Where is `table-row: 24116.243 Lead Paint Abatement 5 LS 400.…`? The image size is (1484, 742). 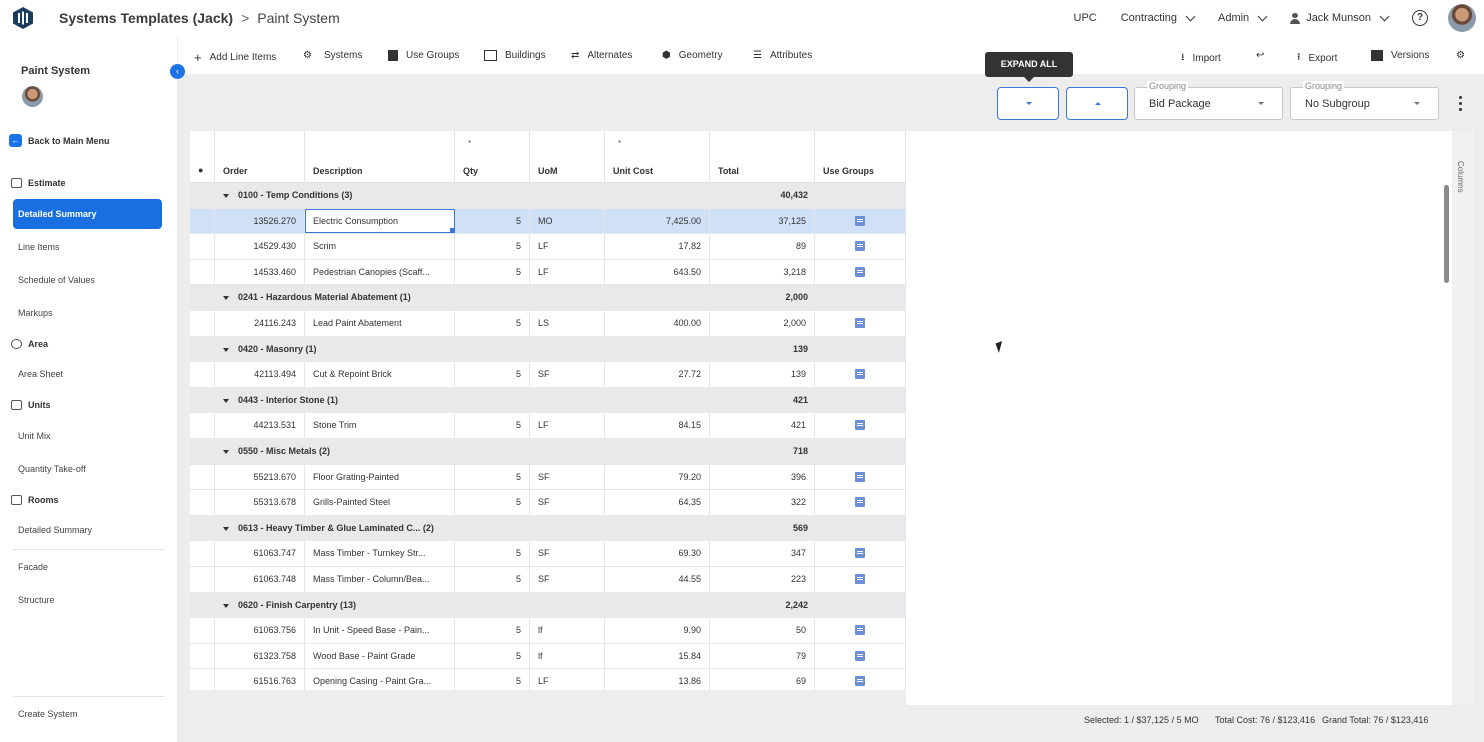 table-row: 24116.243 Lead Paint Abatement 5 LS 400.… is located at coordinates (548, 324).